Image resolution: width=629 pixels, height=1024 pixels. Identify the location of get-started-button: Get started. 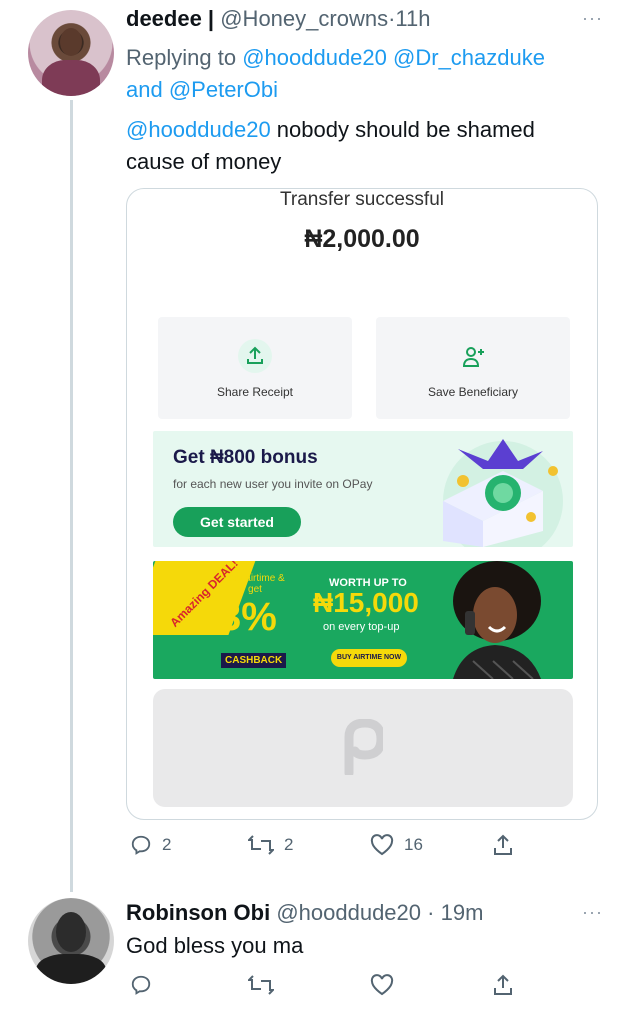
(237, 522).